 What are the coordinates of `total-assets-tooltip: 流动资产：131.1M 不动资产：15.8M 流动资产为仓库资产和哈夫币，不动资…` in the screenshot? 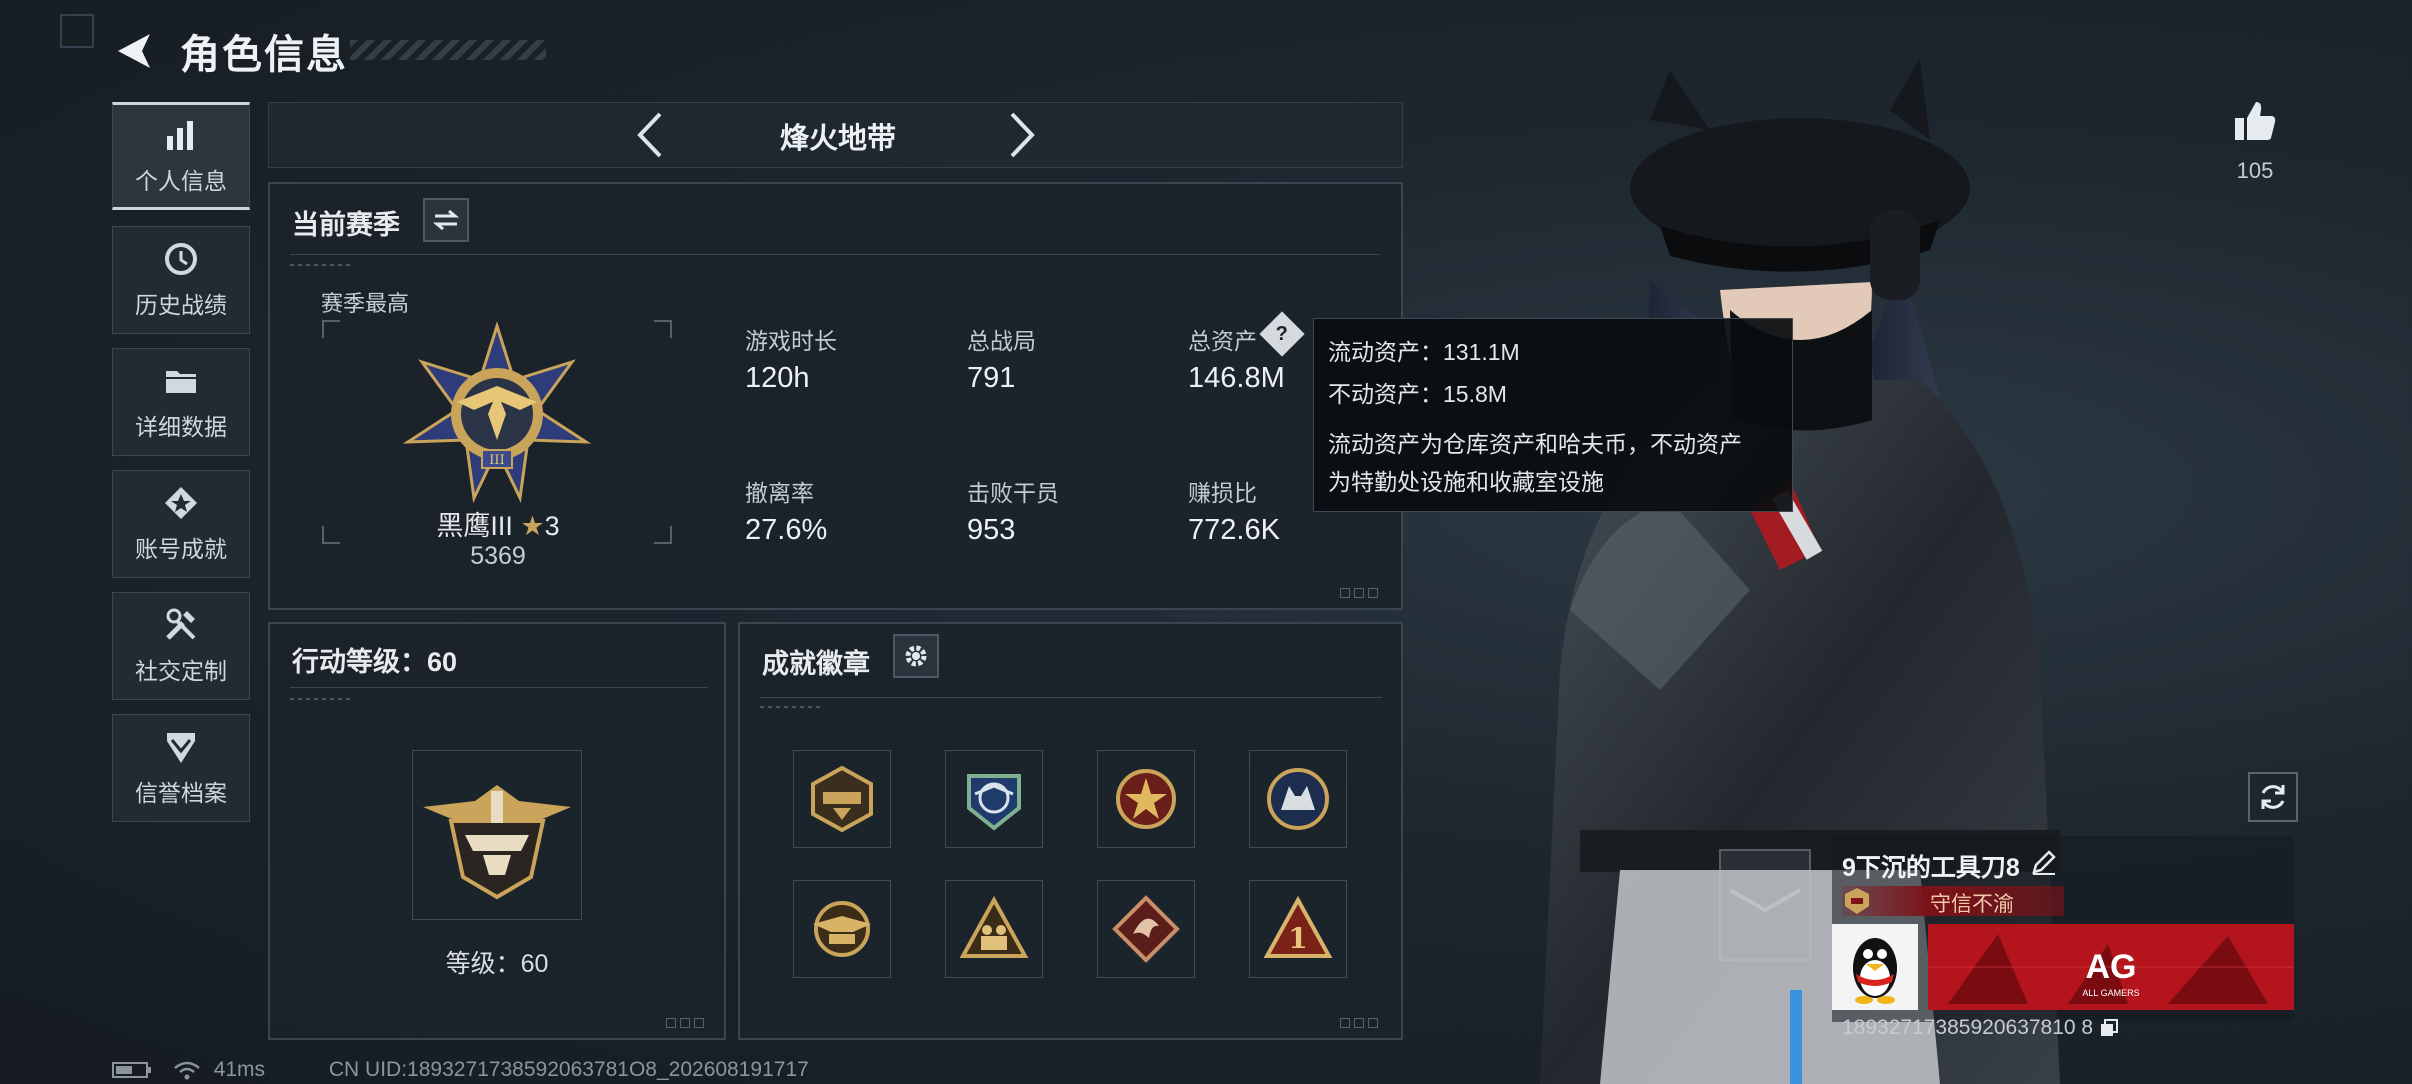 It's located at (1553, 415).